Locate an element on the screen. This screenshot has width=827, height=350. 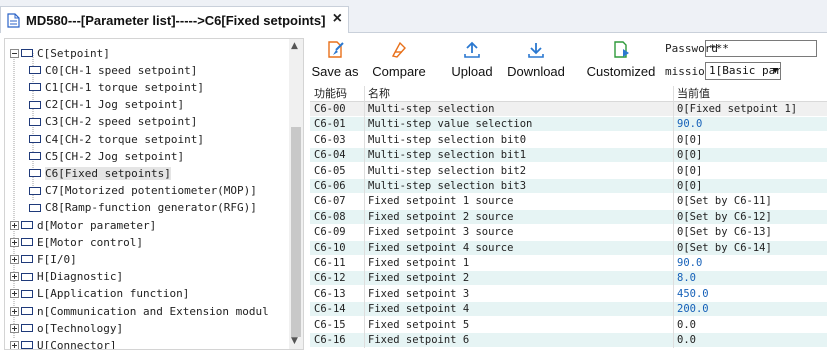
tree-item-label: C6[Fixed setpoints] is located at coordinates (108, 173).